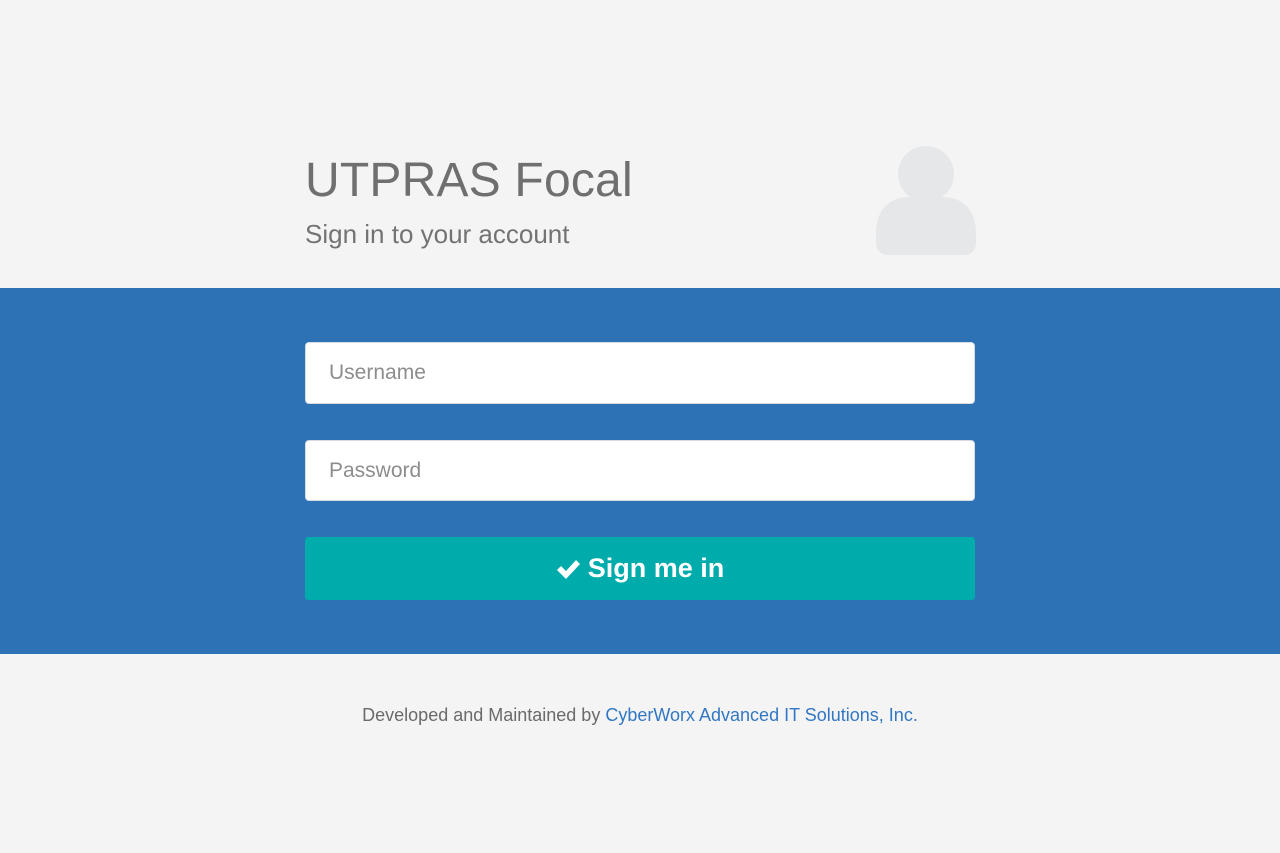 Image resolution: width=1280 pixels, height=853 pixels. What do you see at coordinates (568, 569) in the screenshot?
I see `check-icon` at bounding box center [568, 569].